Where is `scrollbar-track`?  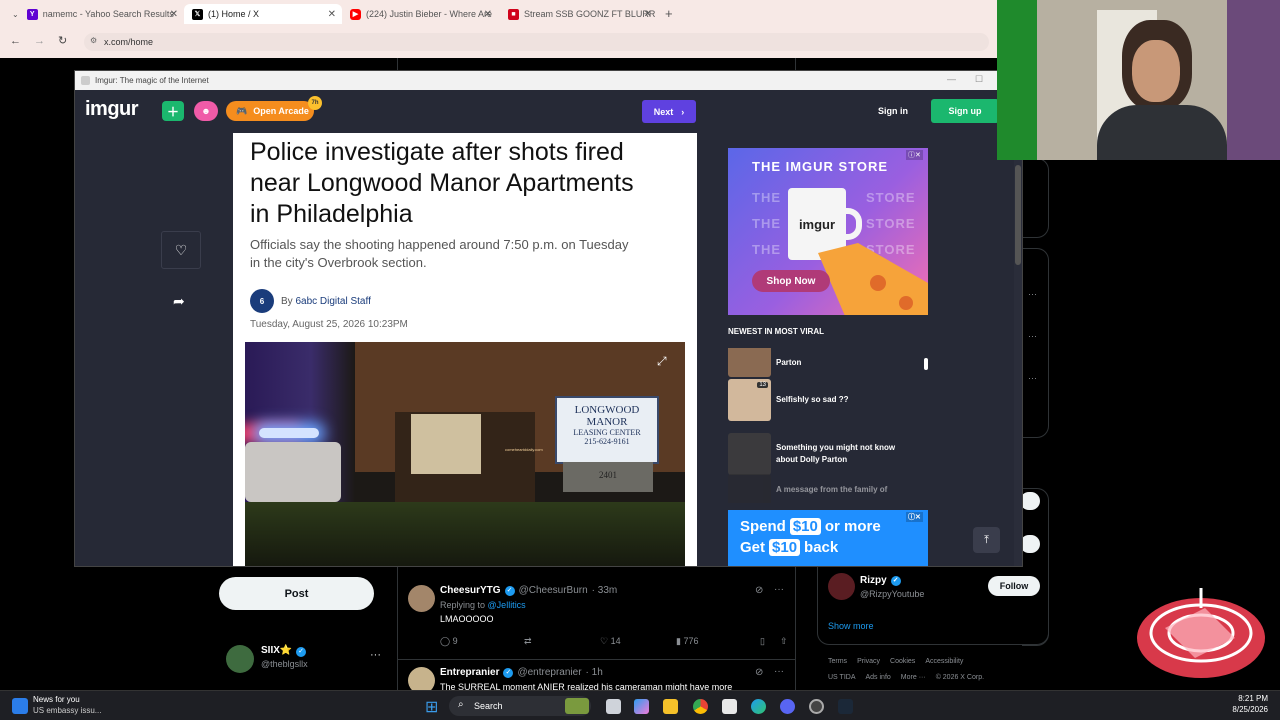 scrollbar-track is located at coordinates (1018, 362).